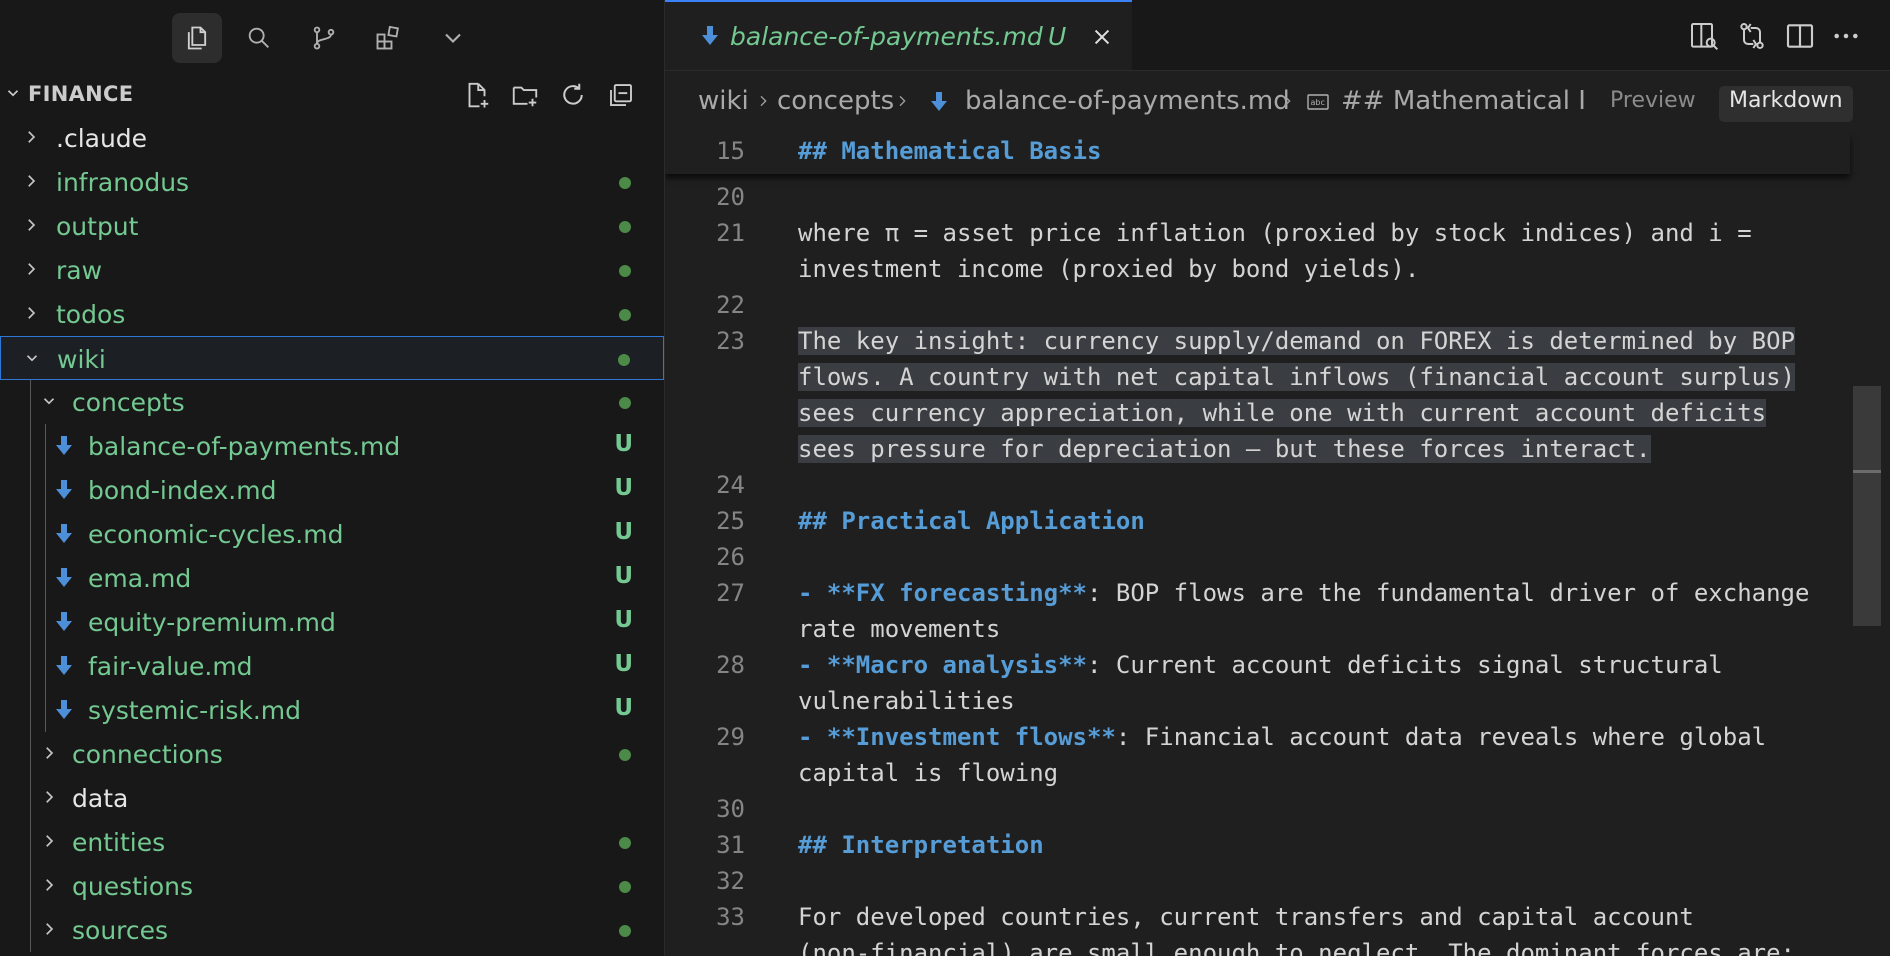  What do you see at coordinates (332, 314) in the screenshot?
I see `folder-item: todos` at bounding box center [332, 314].